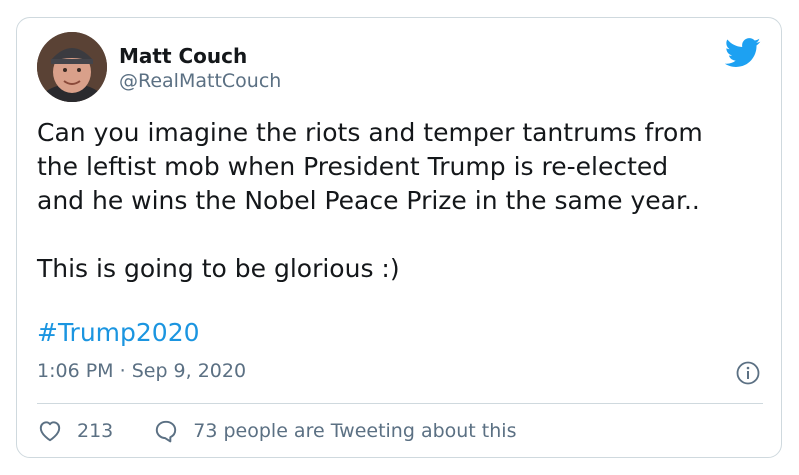 This screenshot has width=799, height=475. I want to click on author-name: Matt Couch, so click(183, 56).